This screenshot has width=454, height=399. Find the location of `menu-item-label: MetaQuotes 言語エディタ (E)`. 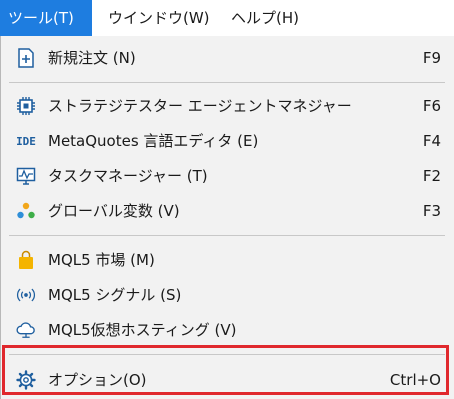

menu-item-label: MetaQuotes 言語エディタ (E) is located at coordinates (153, 141).